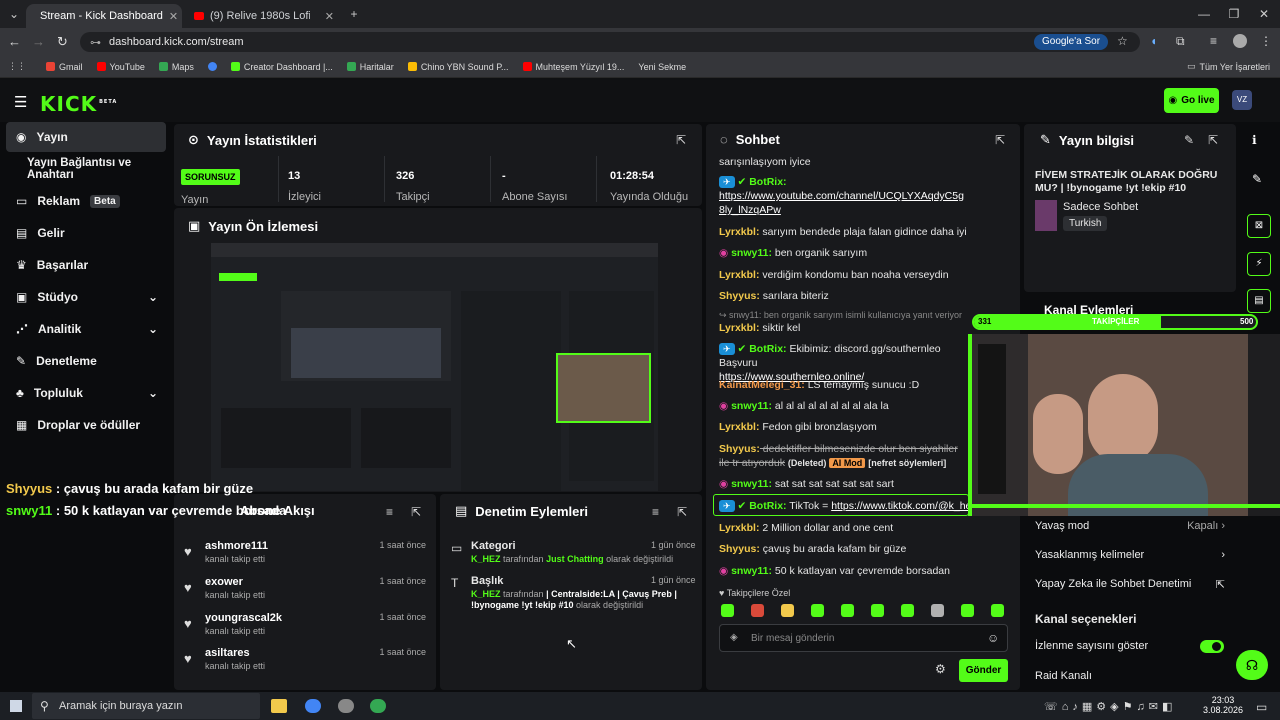  Describe the element at coordinates (370, 67) in the screenshot. I see `bookmark-haritalar: Haritalar` at that location.